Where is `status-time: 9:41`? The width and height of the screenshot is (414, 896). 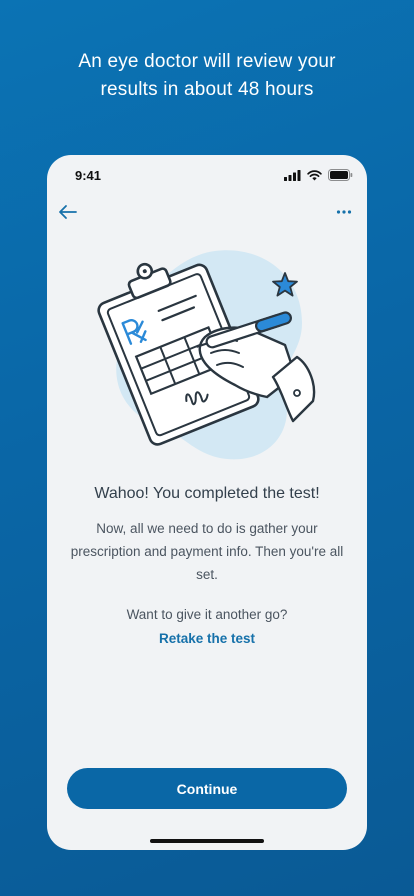
status-time: 9:41 is located at coordinates (88, 175).